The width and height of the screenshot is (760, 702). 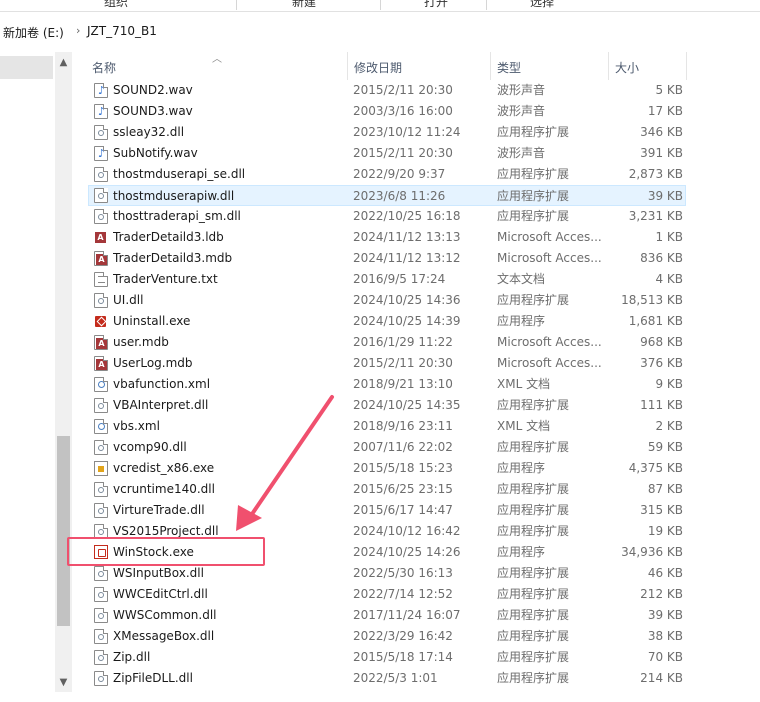 I want to click on file-date: 2024/11/12 13:12, so click(x=407, y=258).